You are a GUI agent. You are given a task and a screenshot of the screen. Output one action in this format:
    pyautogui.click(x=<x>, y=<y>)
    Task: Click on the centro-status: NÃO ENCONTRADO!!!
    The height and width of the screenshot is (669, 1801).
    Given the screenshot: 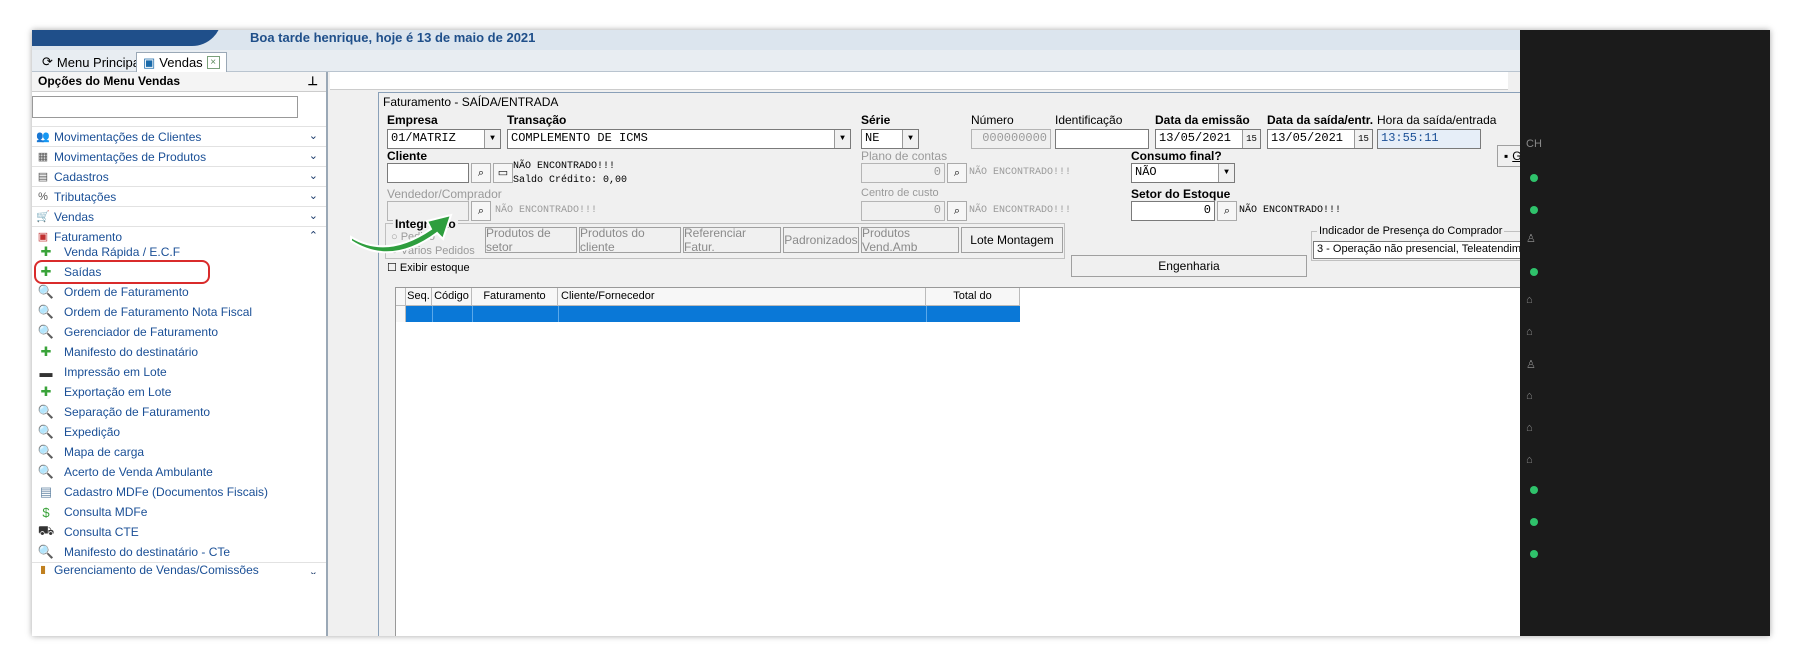 What is the action you would take?
    pyautogui.click(x=1020, y=210)
    